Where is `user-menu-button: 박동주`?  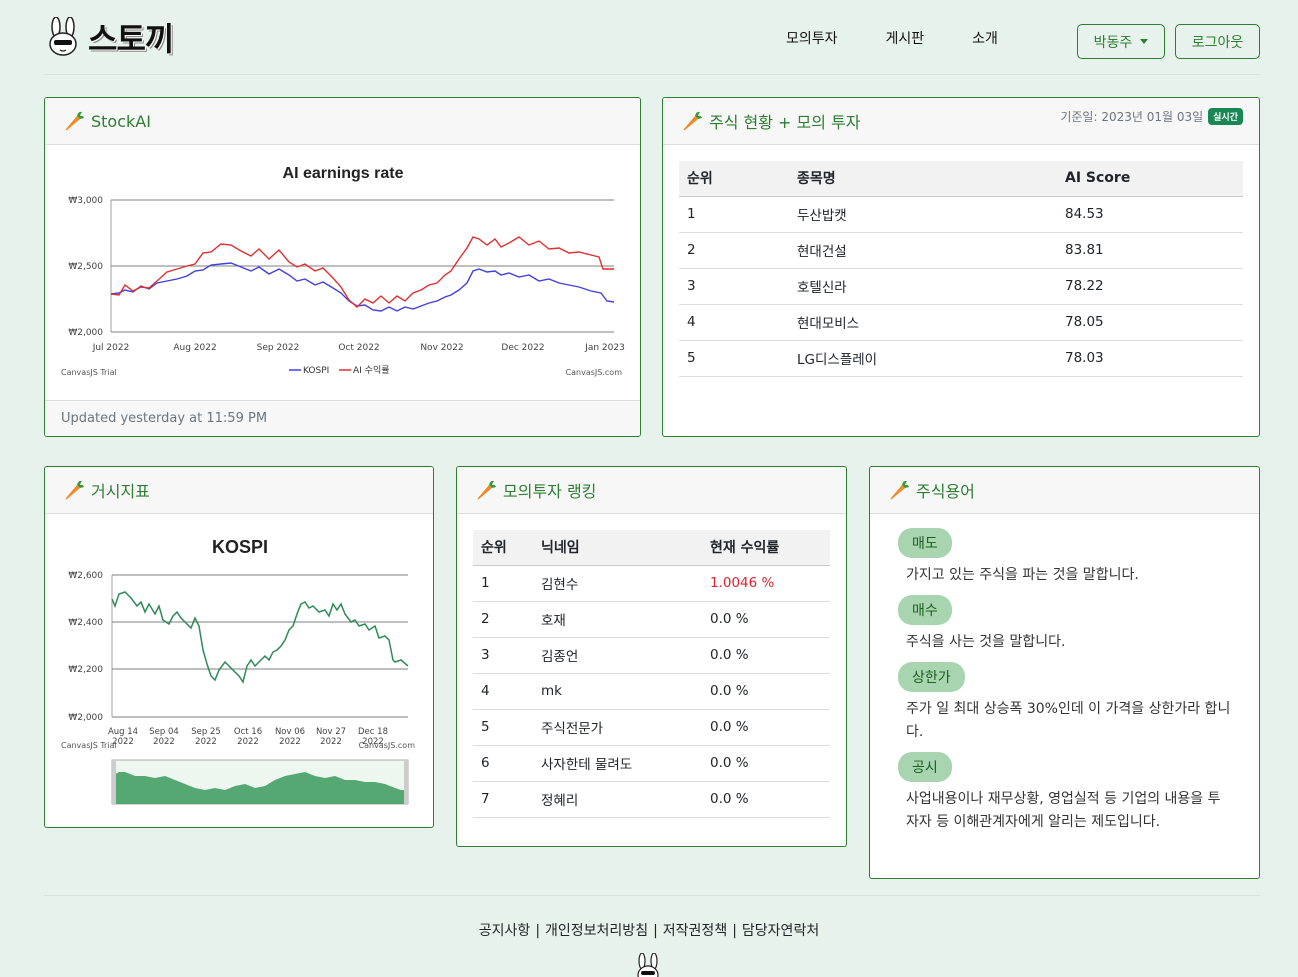
user-menu-button: 박동주 is located at coordinates (1121, 41).